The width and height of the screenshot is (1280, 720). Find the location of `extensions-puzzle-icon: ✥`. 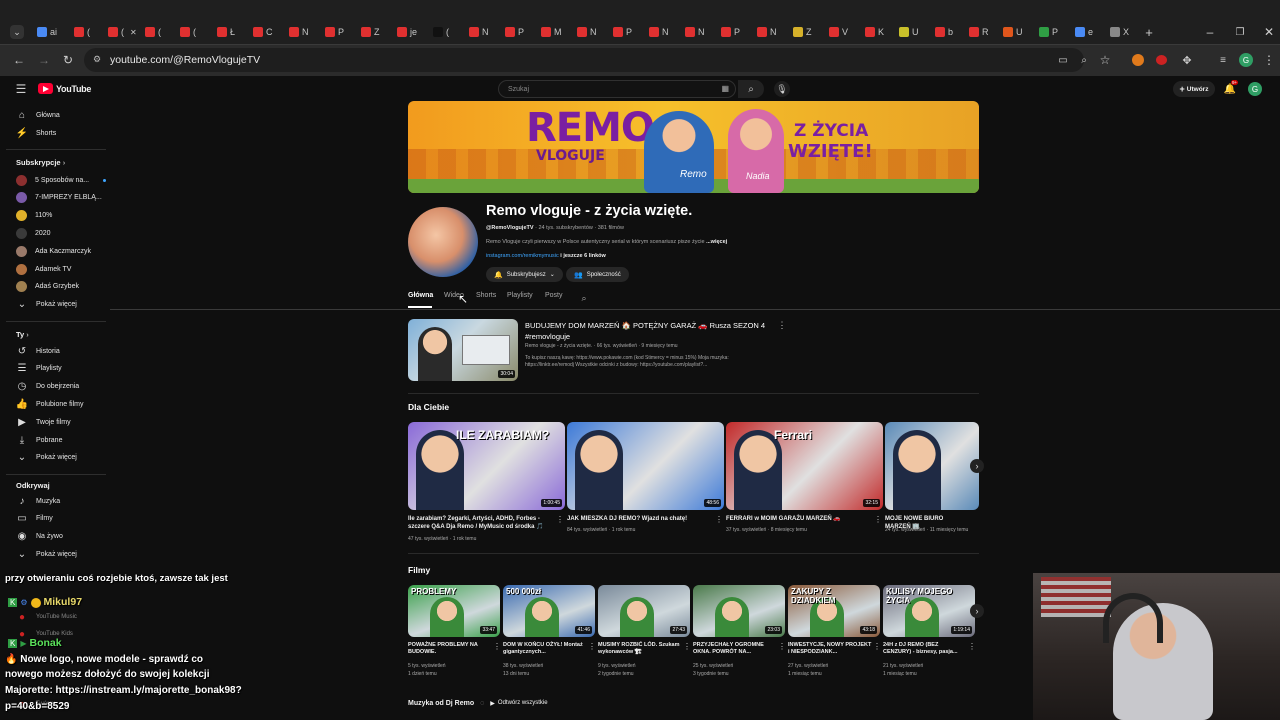

extensions-puzzle-icon: ✥ is located at coordinates (1187, 60).